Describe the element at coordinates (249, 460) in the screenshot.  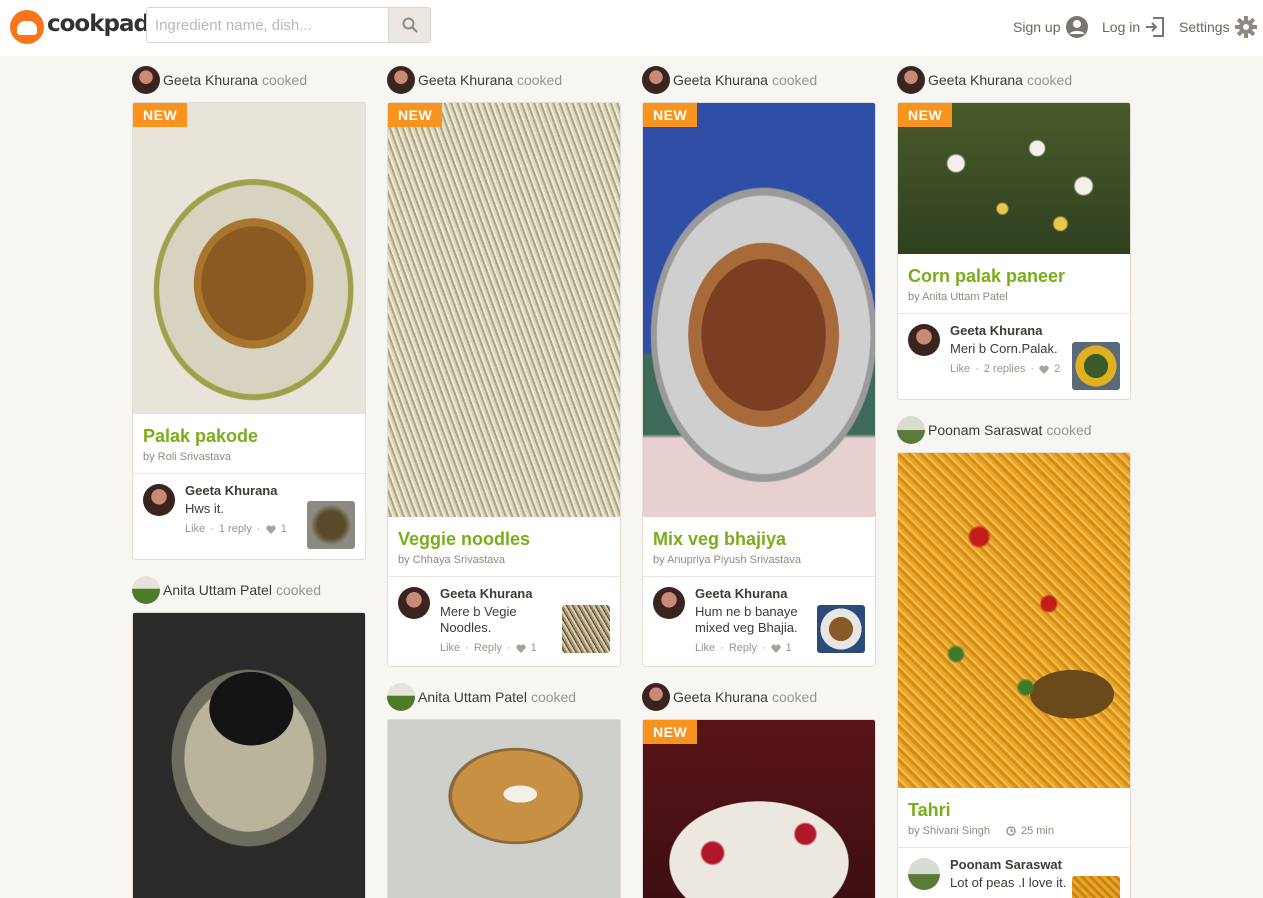
I see `recipe-author: by Roli Srivastava` at that location.